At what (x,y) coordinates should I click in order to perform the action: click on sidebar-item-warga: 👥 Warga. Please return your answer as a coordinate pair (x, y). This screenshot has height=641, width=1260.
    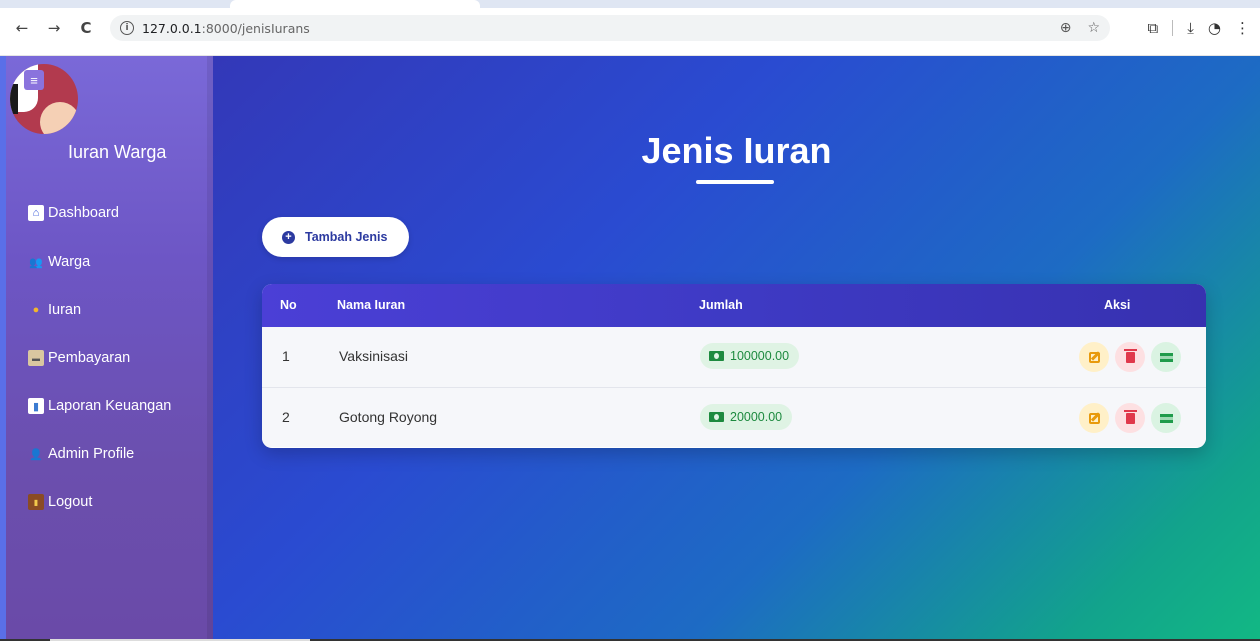
    Looking at the image, I should click on (59, 262).